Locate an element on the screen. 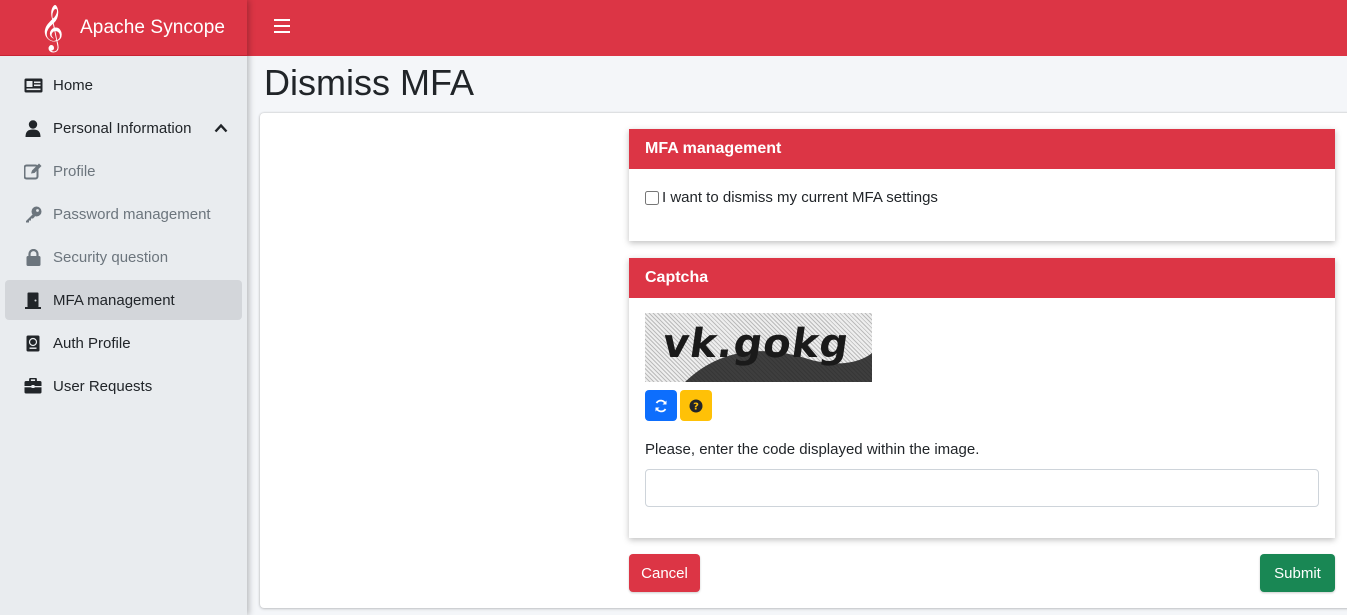 The height and width of the screenshot is (615, 1347). refresh-icon is located at coordinates (661, 405).